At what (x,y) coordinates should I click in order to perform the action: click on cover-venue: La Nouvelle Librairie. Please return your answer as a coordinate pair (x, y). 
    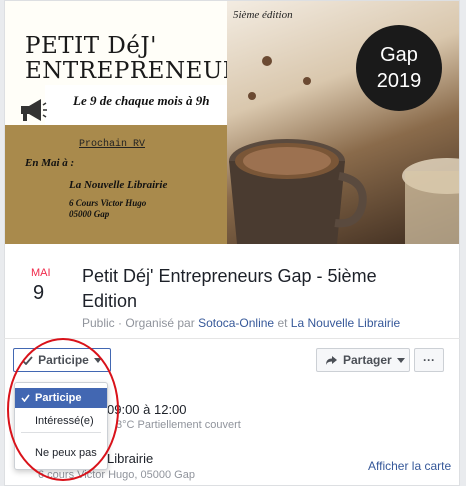
    Looking at the image, I should click on (118, 185).